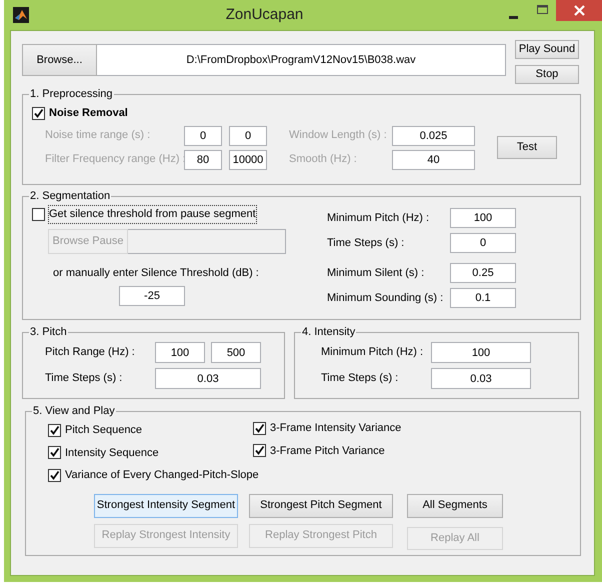 This screenshot has height=584, width=602. What do you see at coordinates (112, 452) in the screenshot?
I see `checkbox-label: Intensity Sequence` at bounding box center [112, 452].